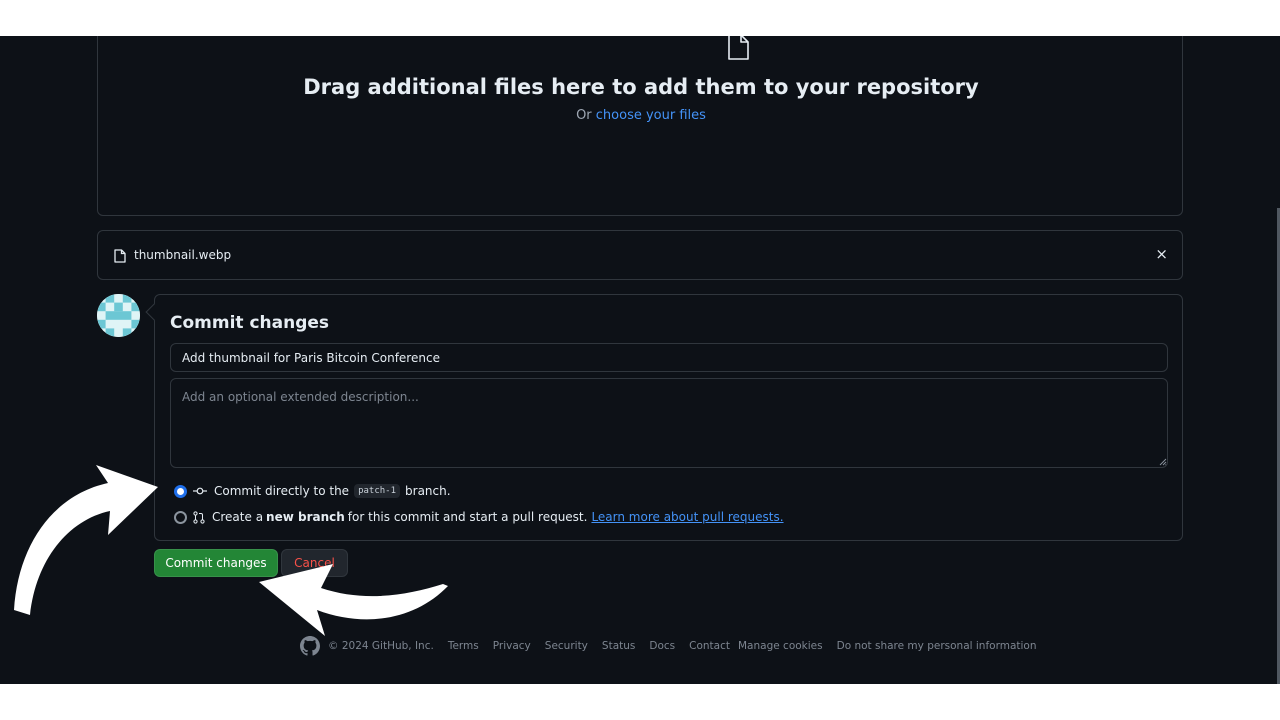 The height and width of the screenshot is (720, 1280). What do you see at coordinates (180, 517) in the screenshot?
I see `radio-unselected-icon` at bounding box center [180, 517].